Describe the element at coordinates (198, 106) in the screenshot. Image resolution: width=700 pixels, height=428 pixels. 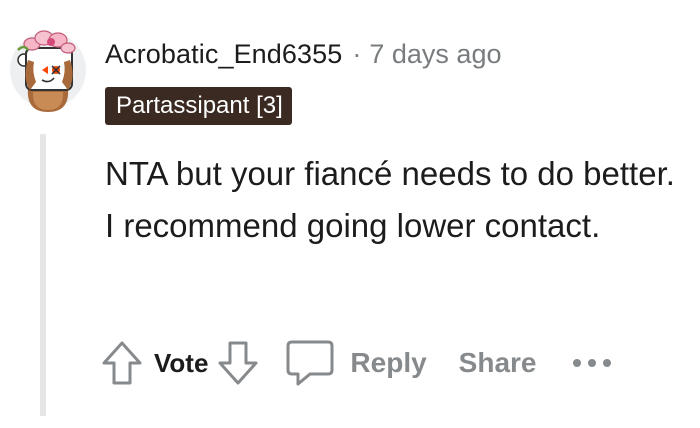
I see `user-flair-badge: Partassipant [3]` at that location.